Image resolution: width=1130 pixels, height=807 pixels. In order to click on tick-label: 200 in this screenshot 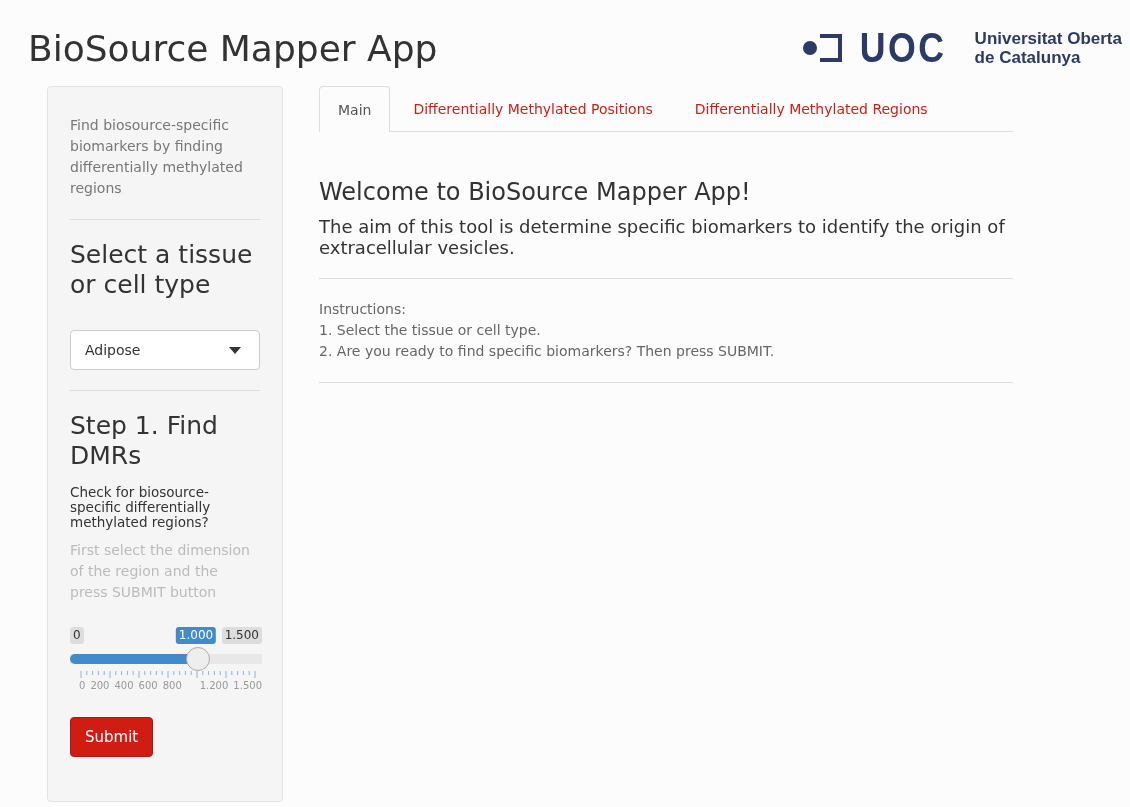, I will do `click(100, 685)`.